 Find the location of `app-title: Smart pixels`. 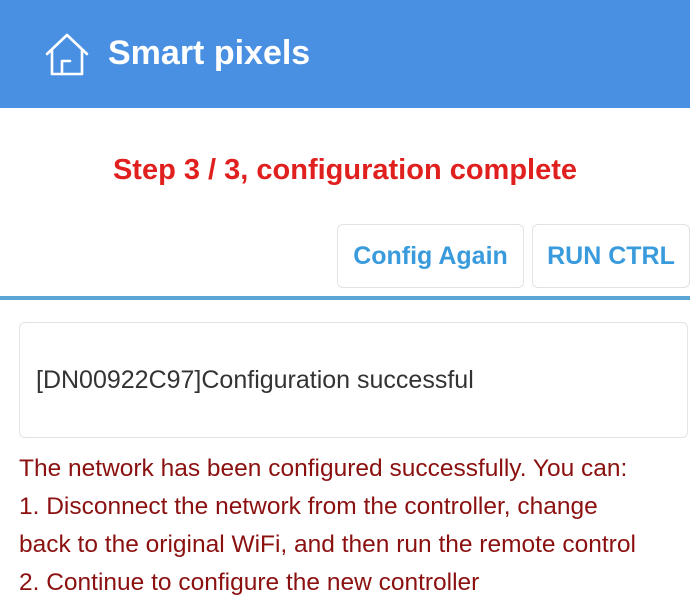

app-title: Smart pixels is located at coordinates (209, 53).